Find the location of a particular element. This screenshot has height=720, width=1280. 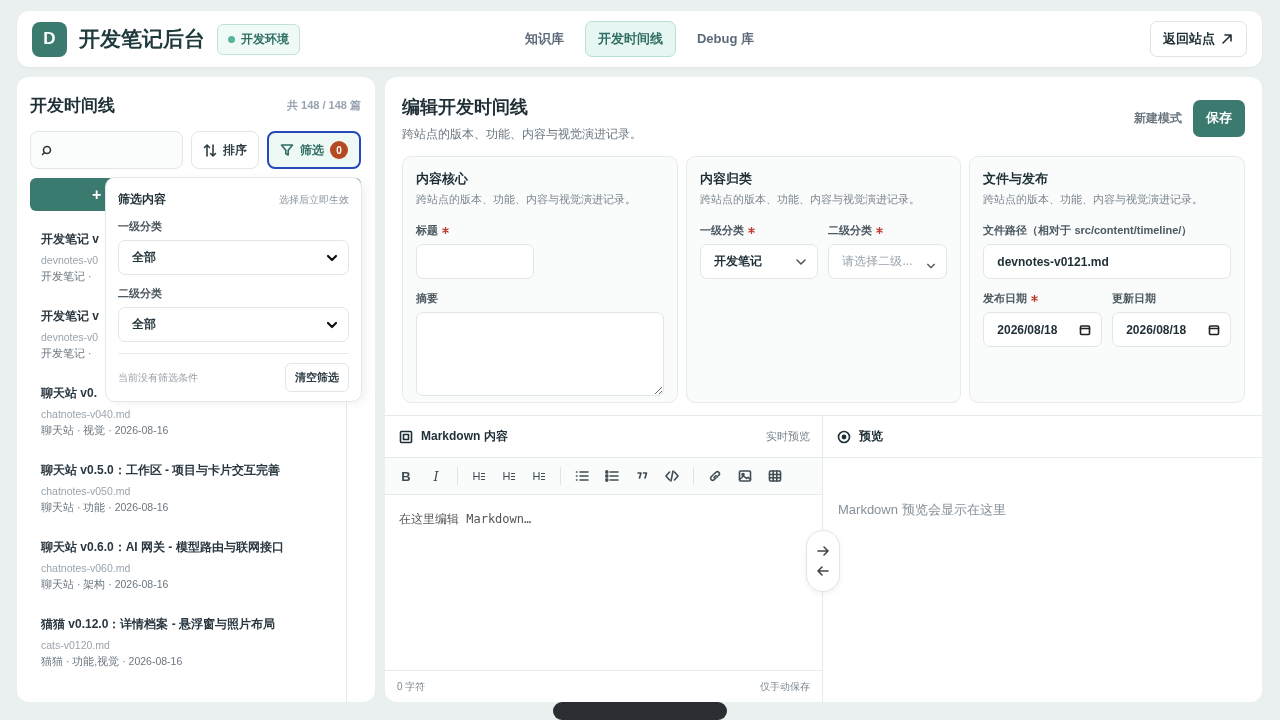

left-arrow-icon is located at coordinates (823, 571).